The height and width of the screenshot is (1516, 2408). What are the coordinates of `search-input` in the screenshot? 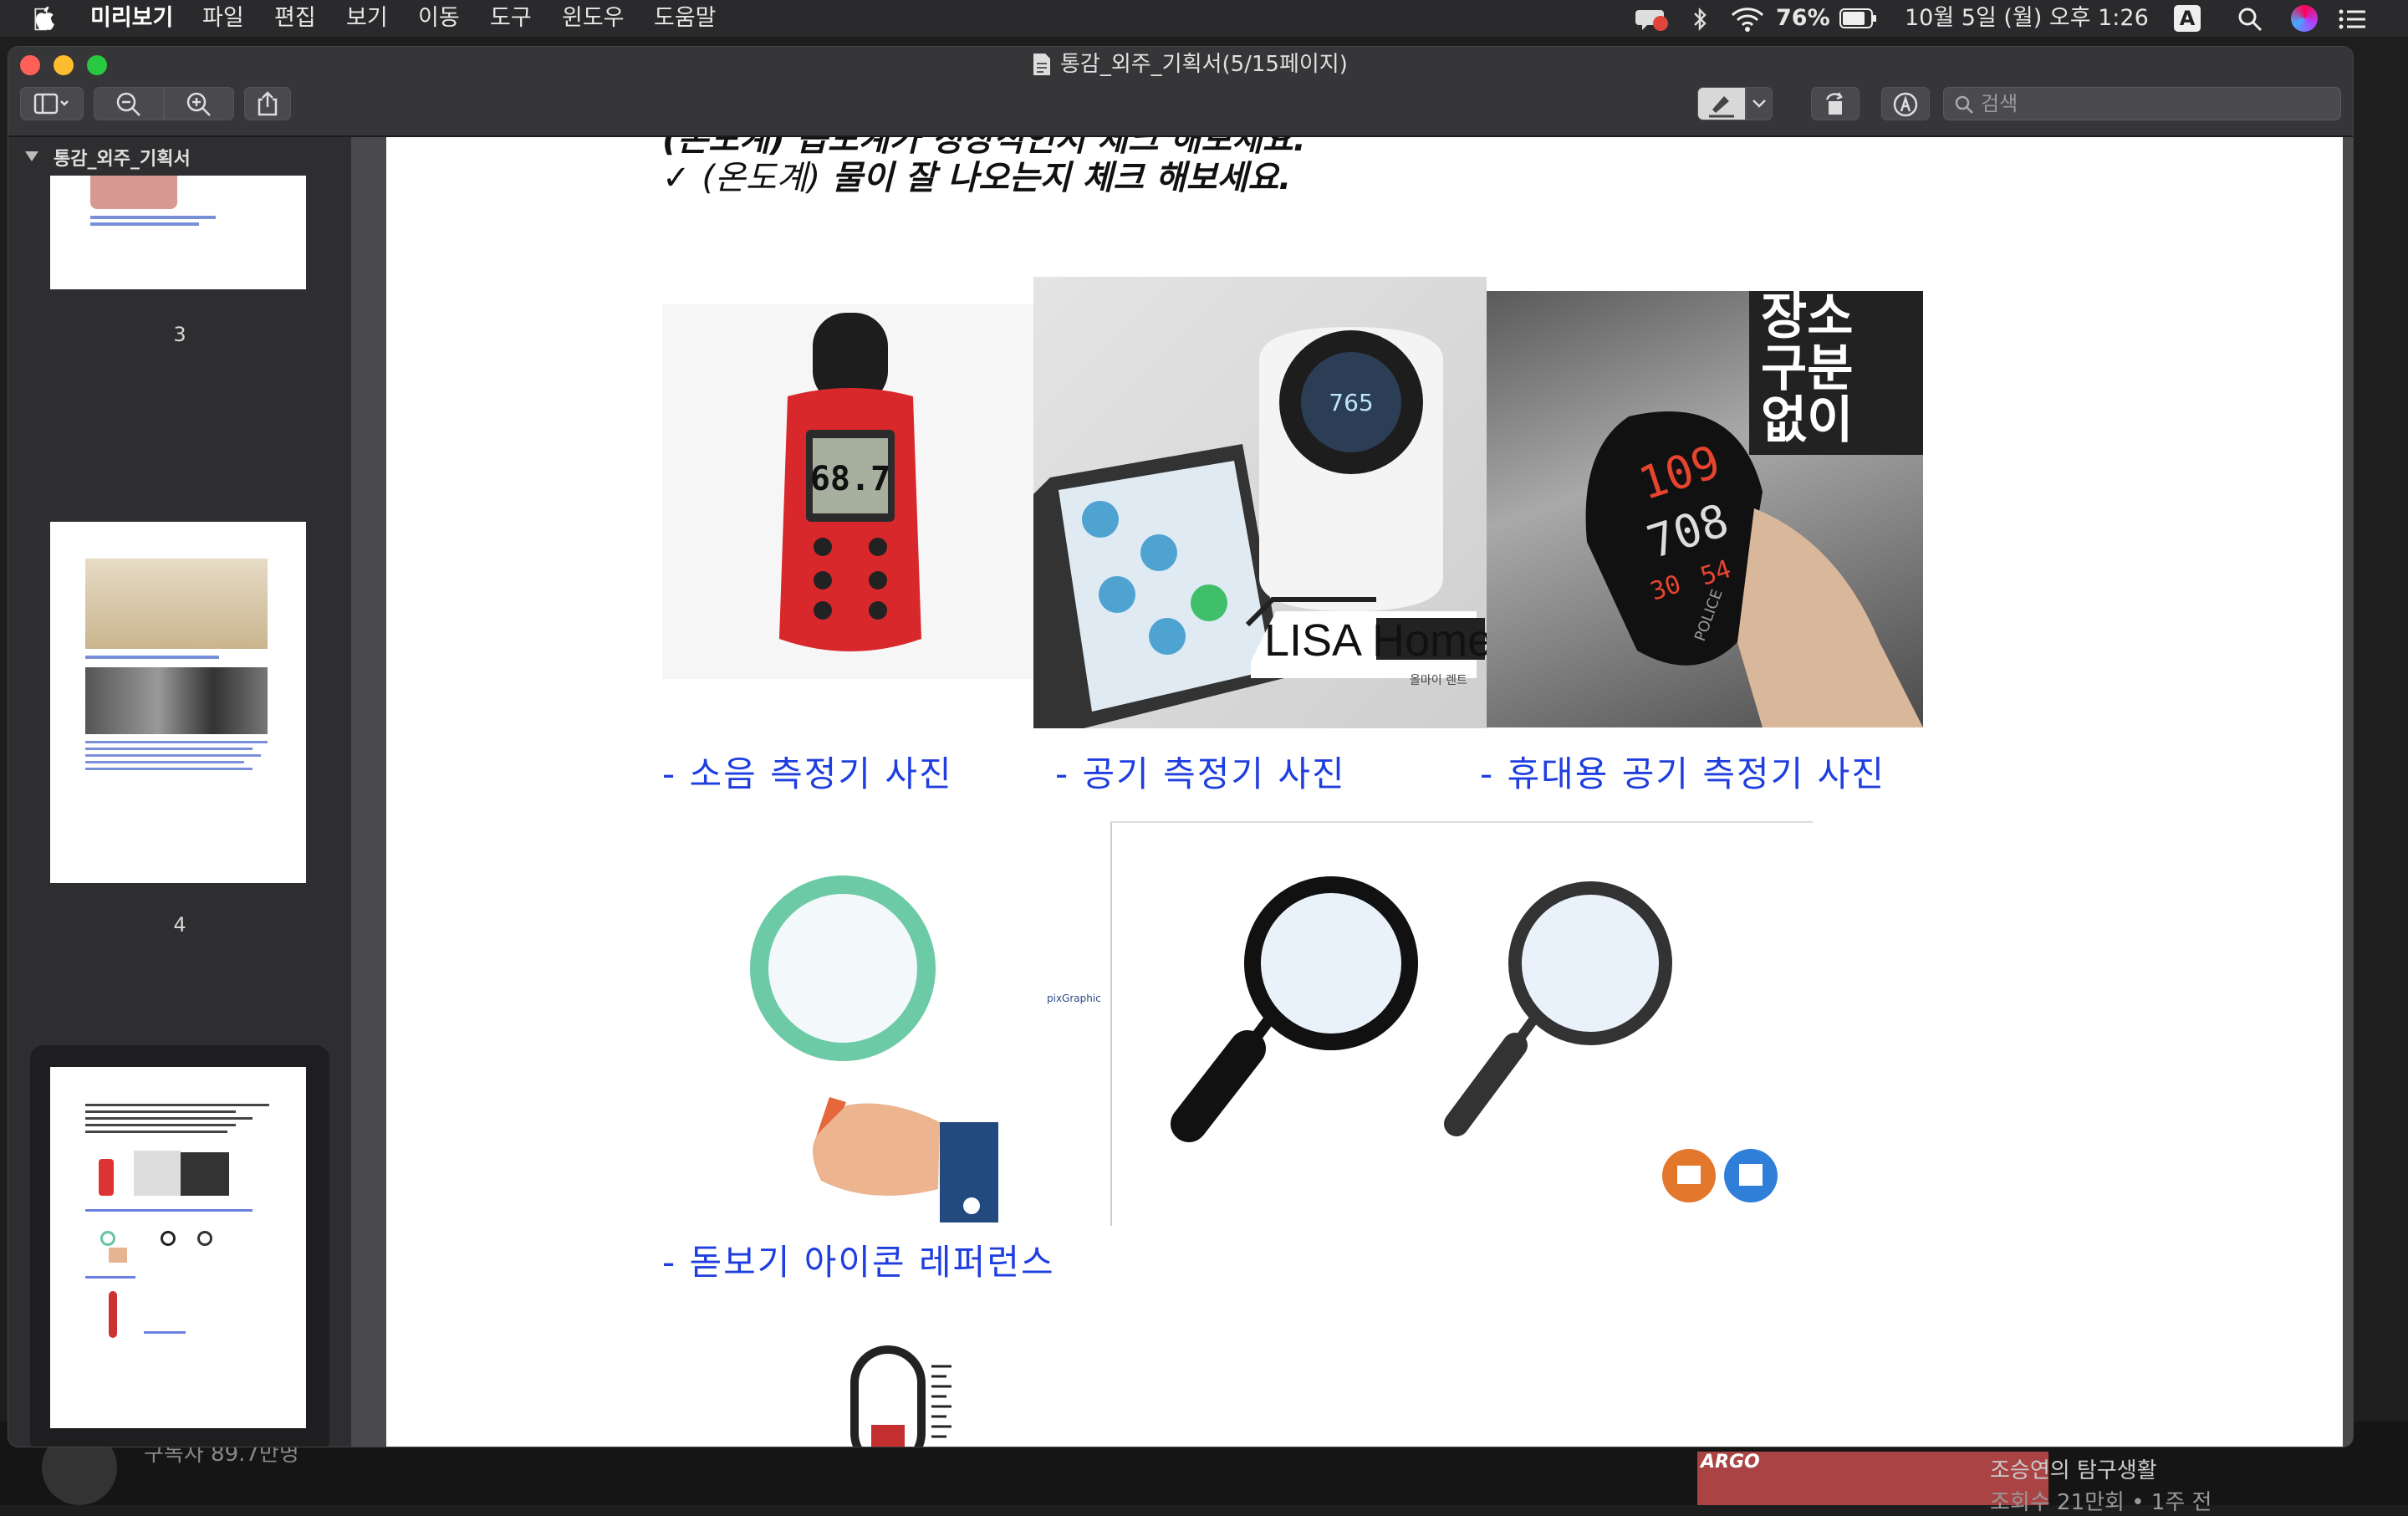 It's located at (2156, 103).